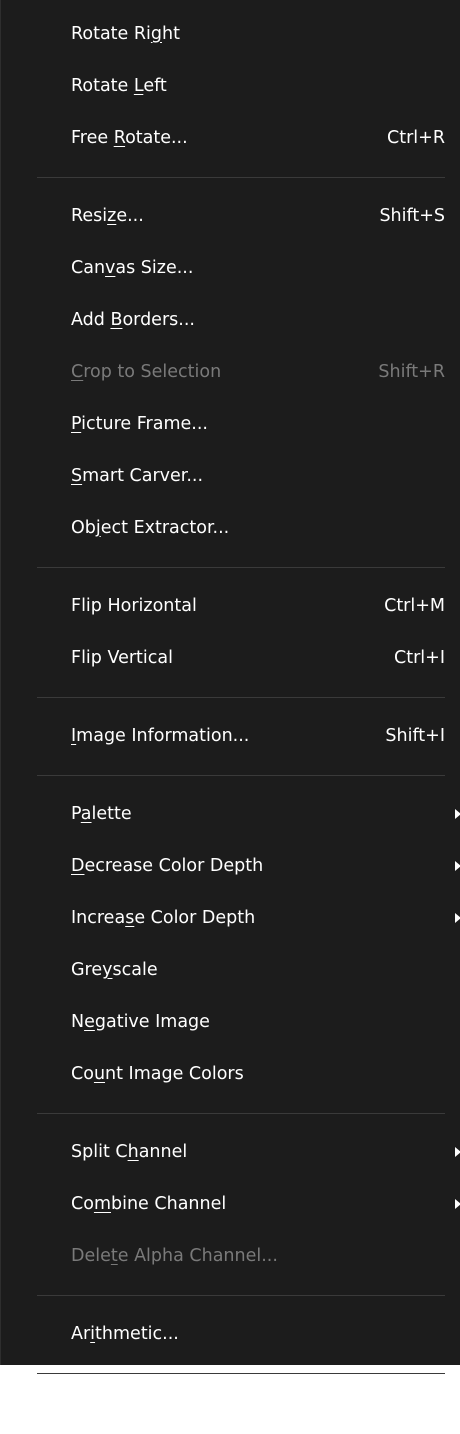 The height and width of the screenshot is (1434, 460). I want to click on menu-item-label: Greyscale, so click(114, 970).